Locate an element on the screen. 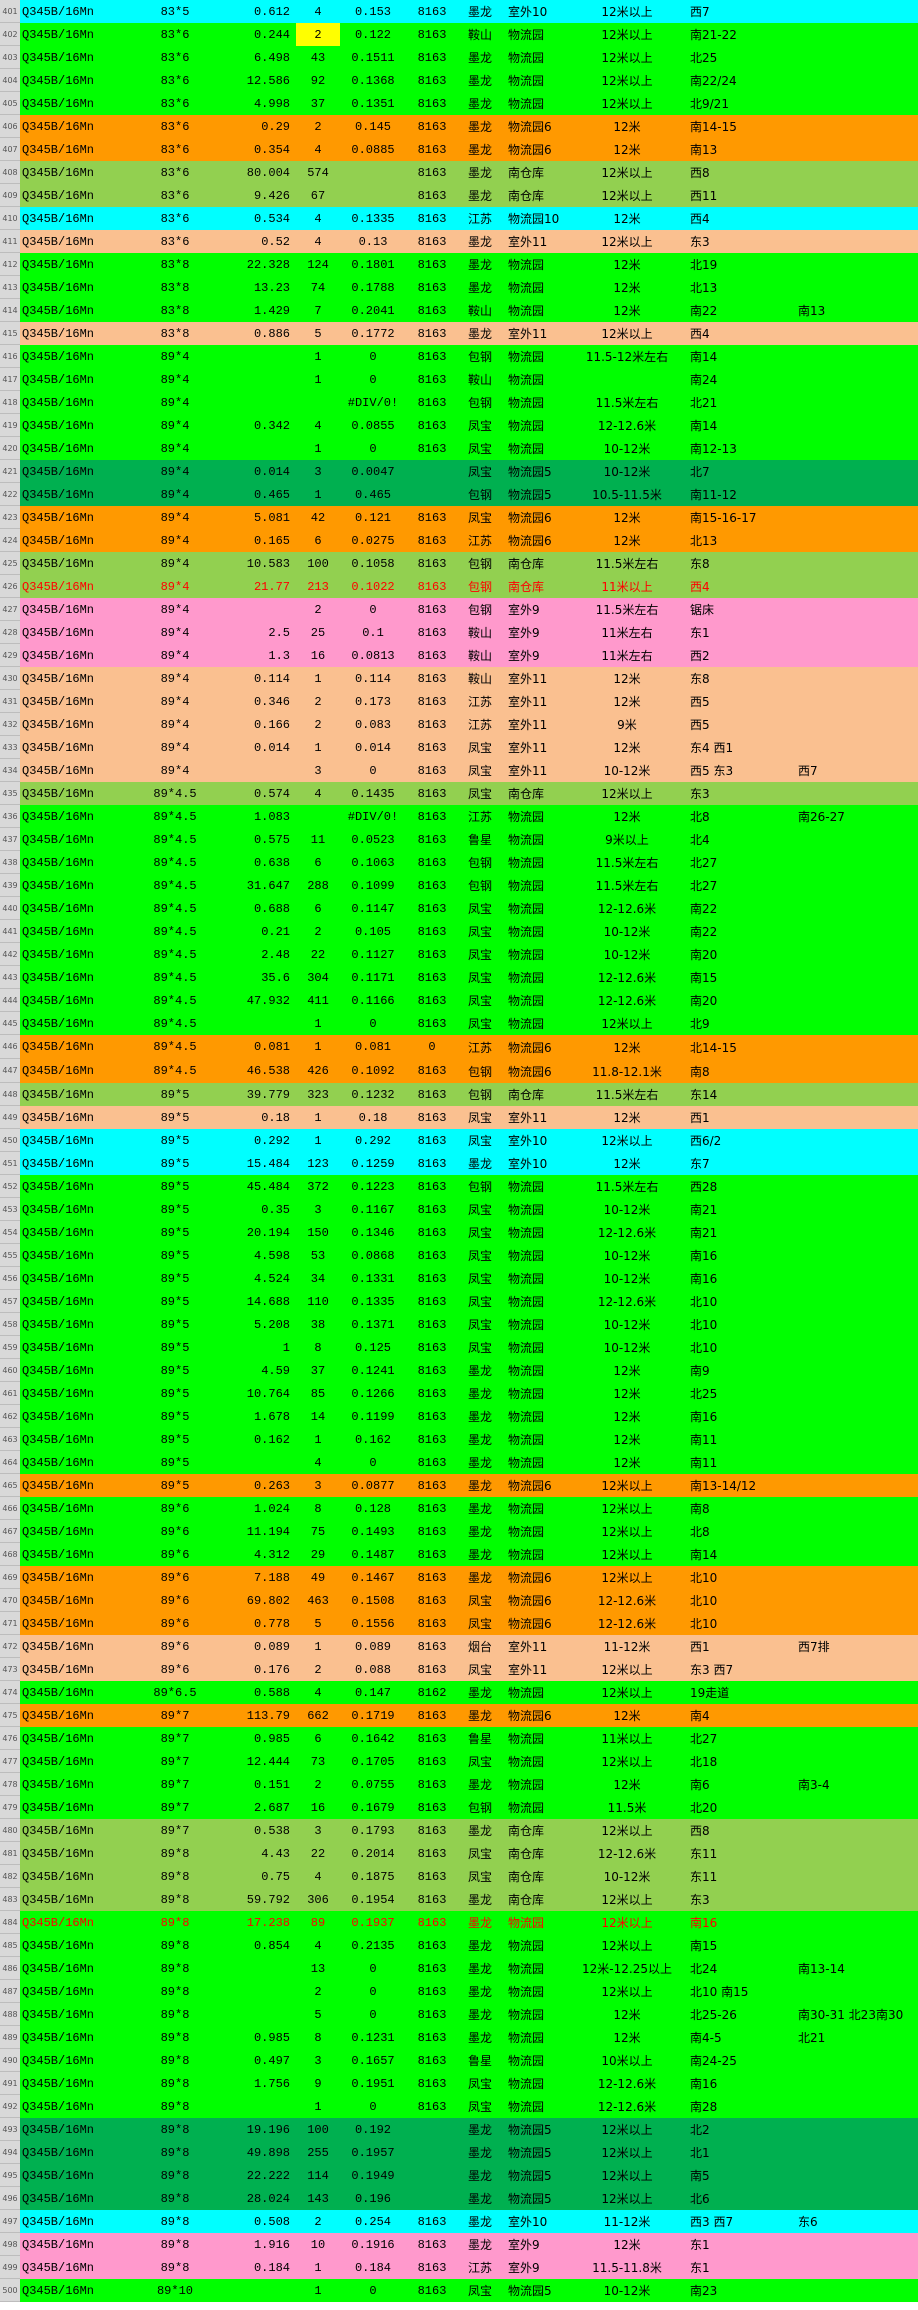 This screenshot has width=918, height=2310. row-number: 496 is located at coordinates (10, 2198).